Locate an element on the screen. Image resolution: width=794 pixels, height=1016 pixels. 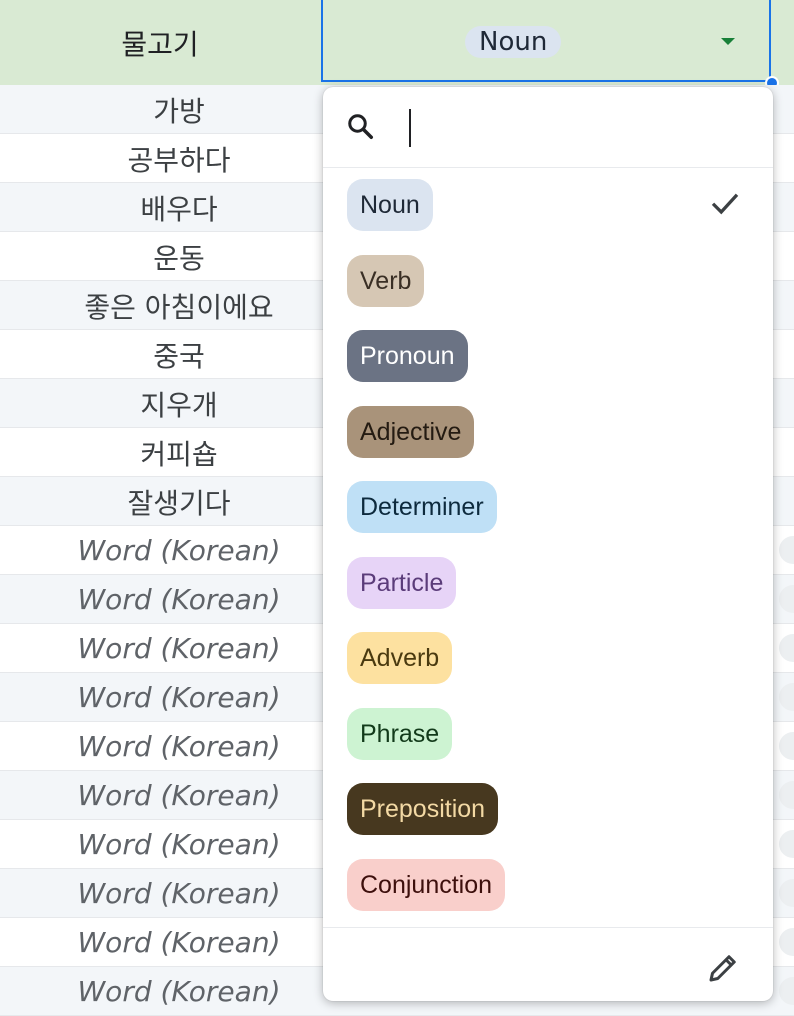
dropdown-option: Verb is located at coordinates (548, 292).